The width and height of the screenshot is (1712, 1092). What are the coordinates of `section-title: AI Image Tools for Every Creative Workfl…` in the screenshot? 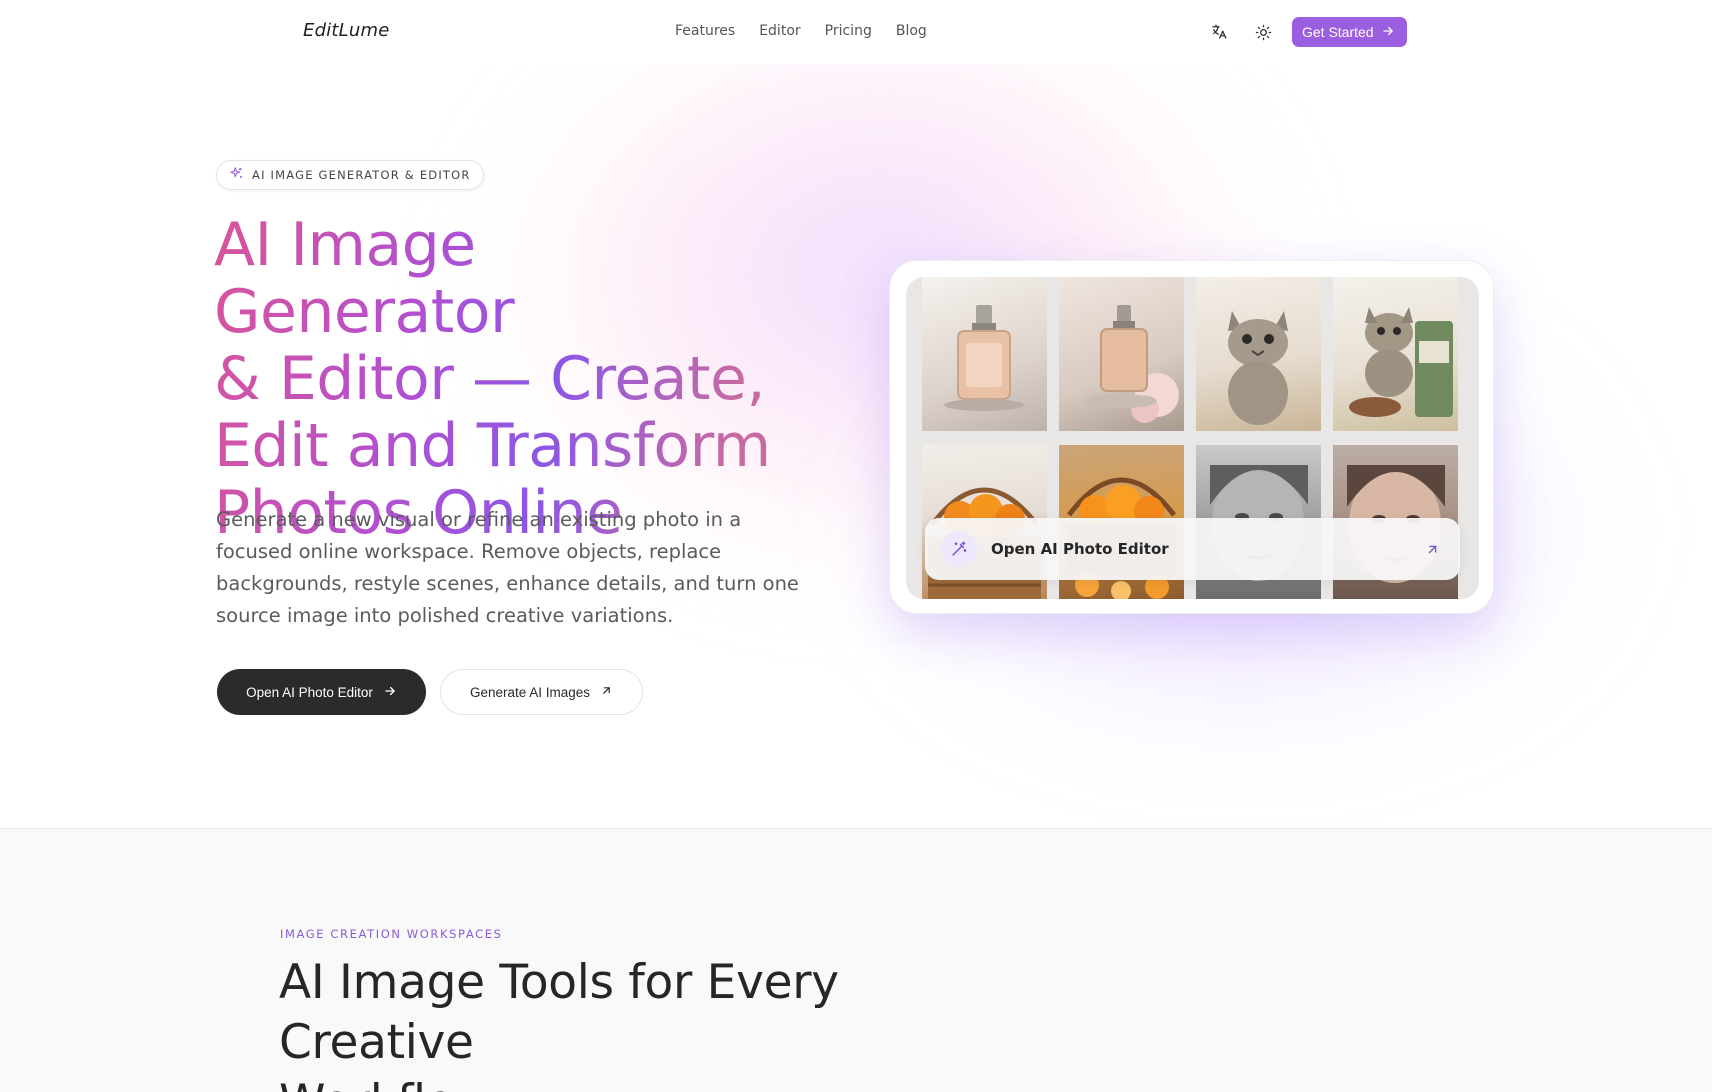 It's located at (659, 1022).